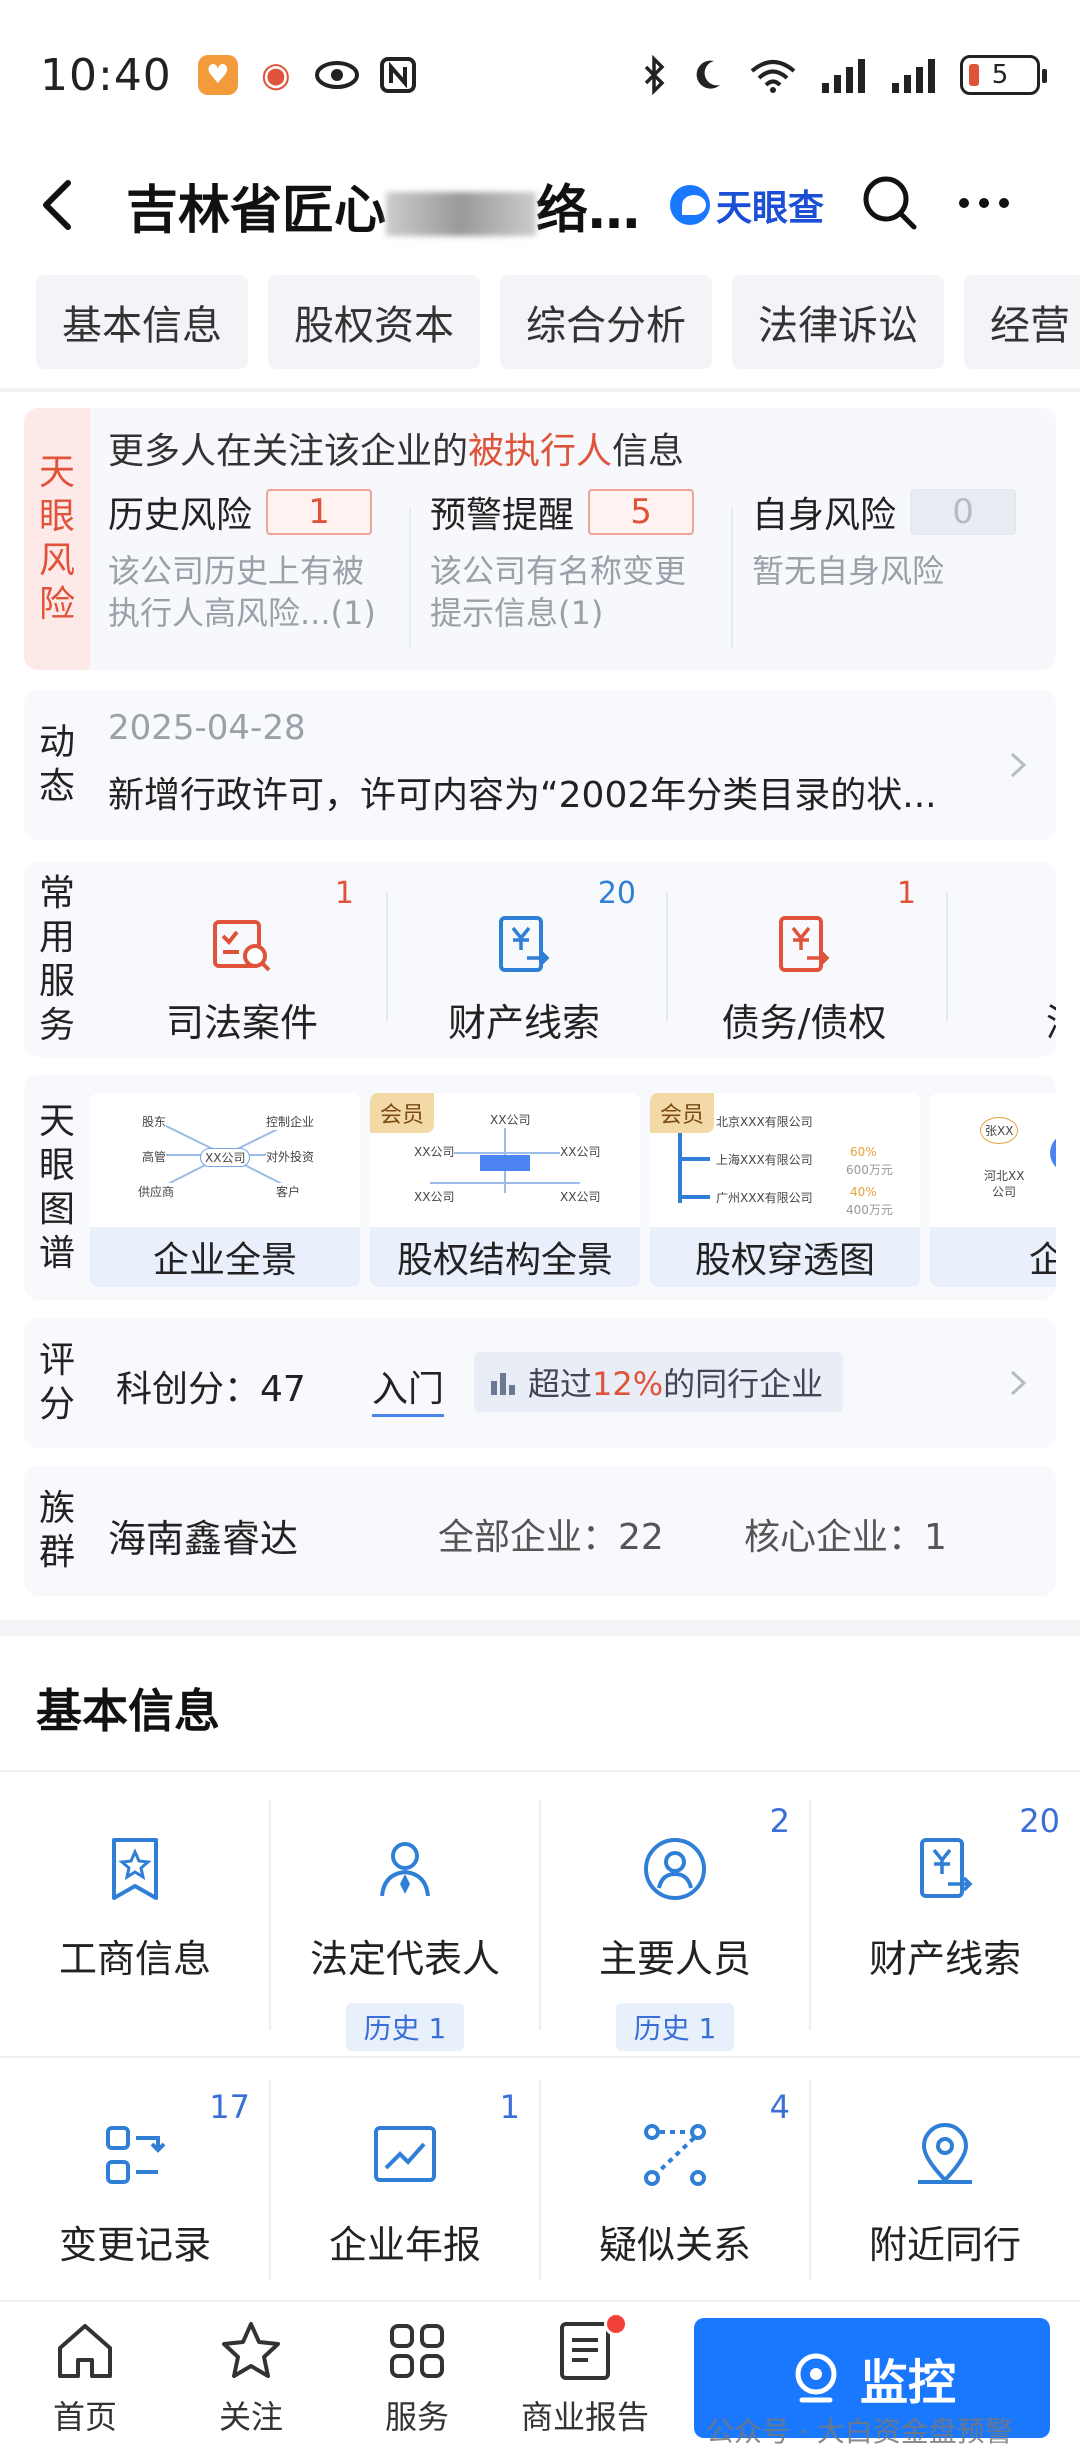 This screenshot has width=1080, height=2449. I want to click on bar-chart-icon, so click(503, 1384).